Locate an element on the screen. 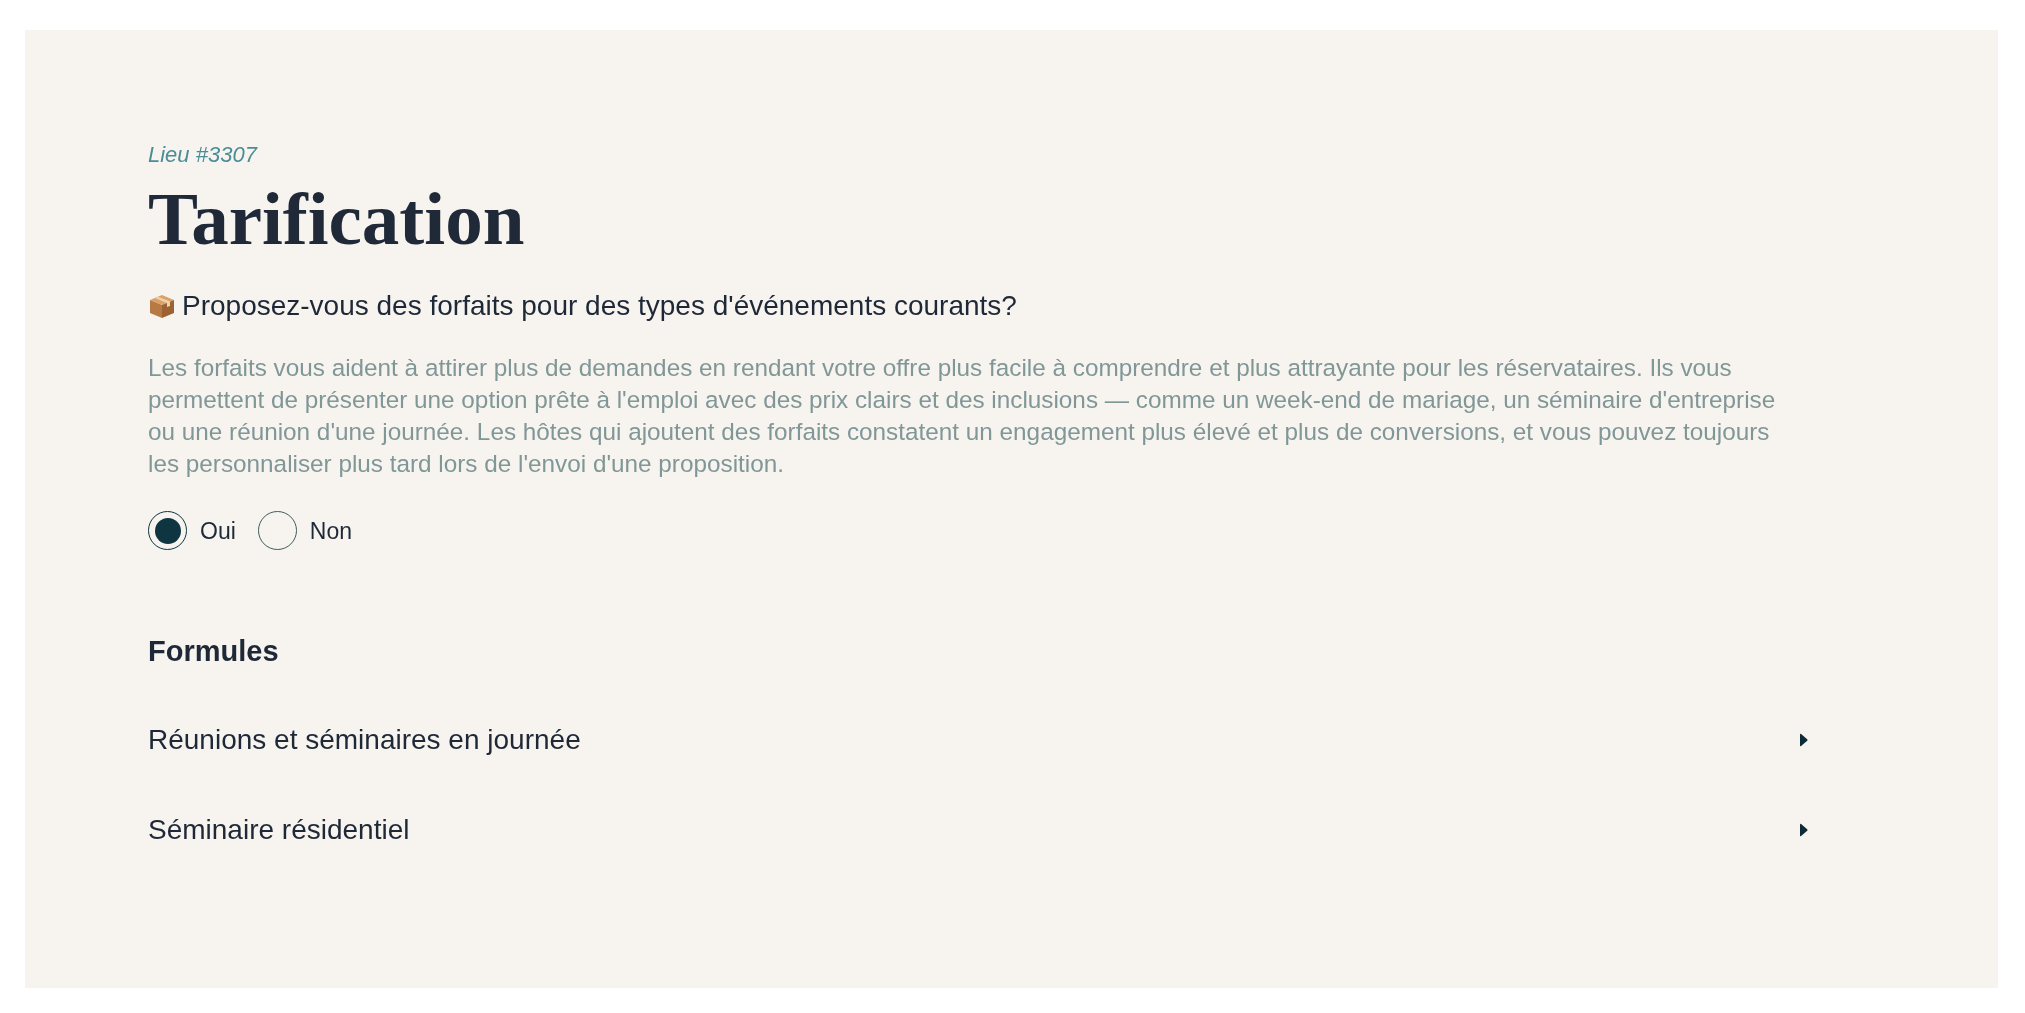 This screenshot has width=2025, height=1013. venue-label: Lieu #3307 is located at coordinates (202, 155).